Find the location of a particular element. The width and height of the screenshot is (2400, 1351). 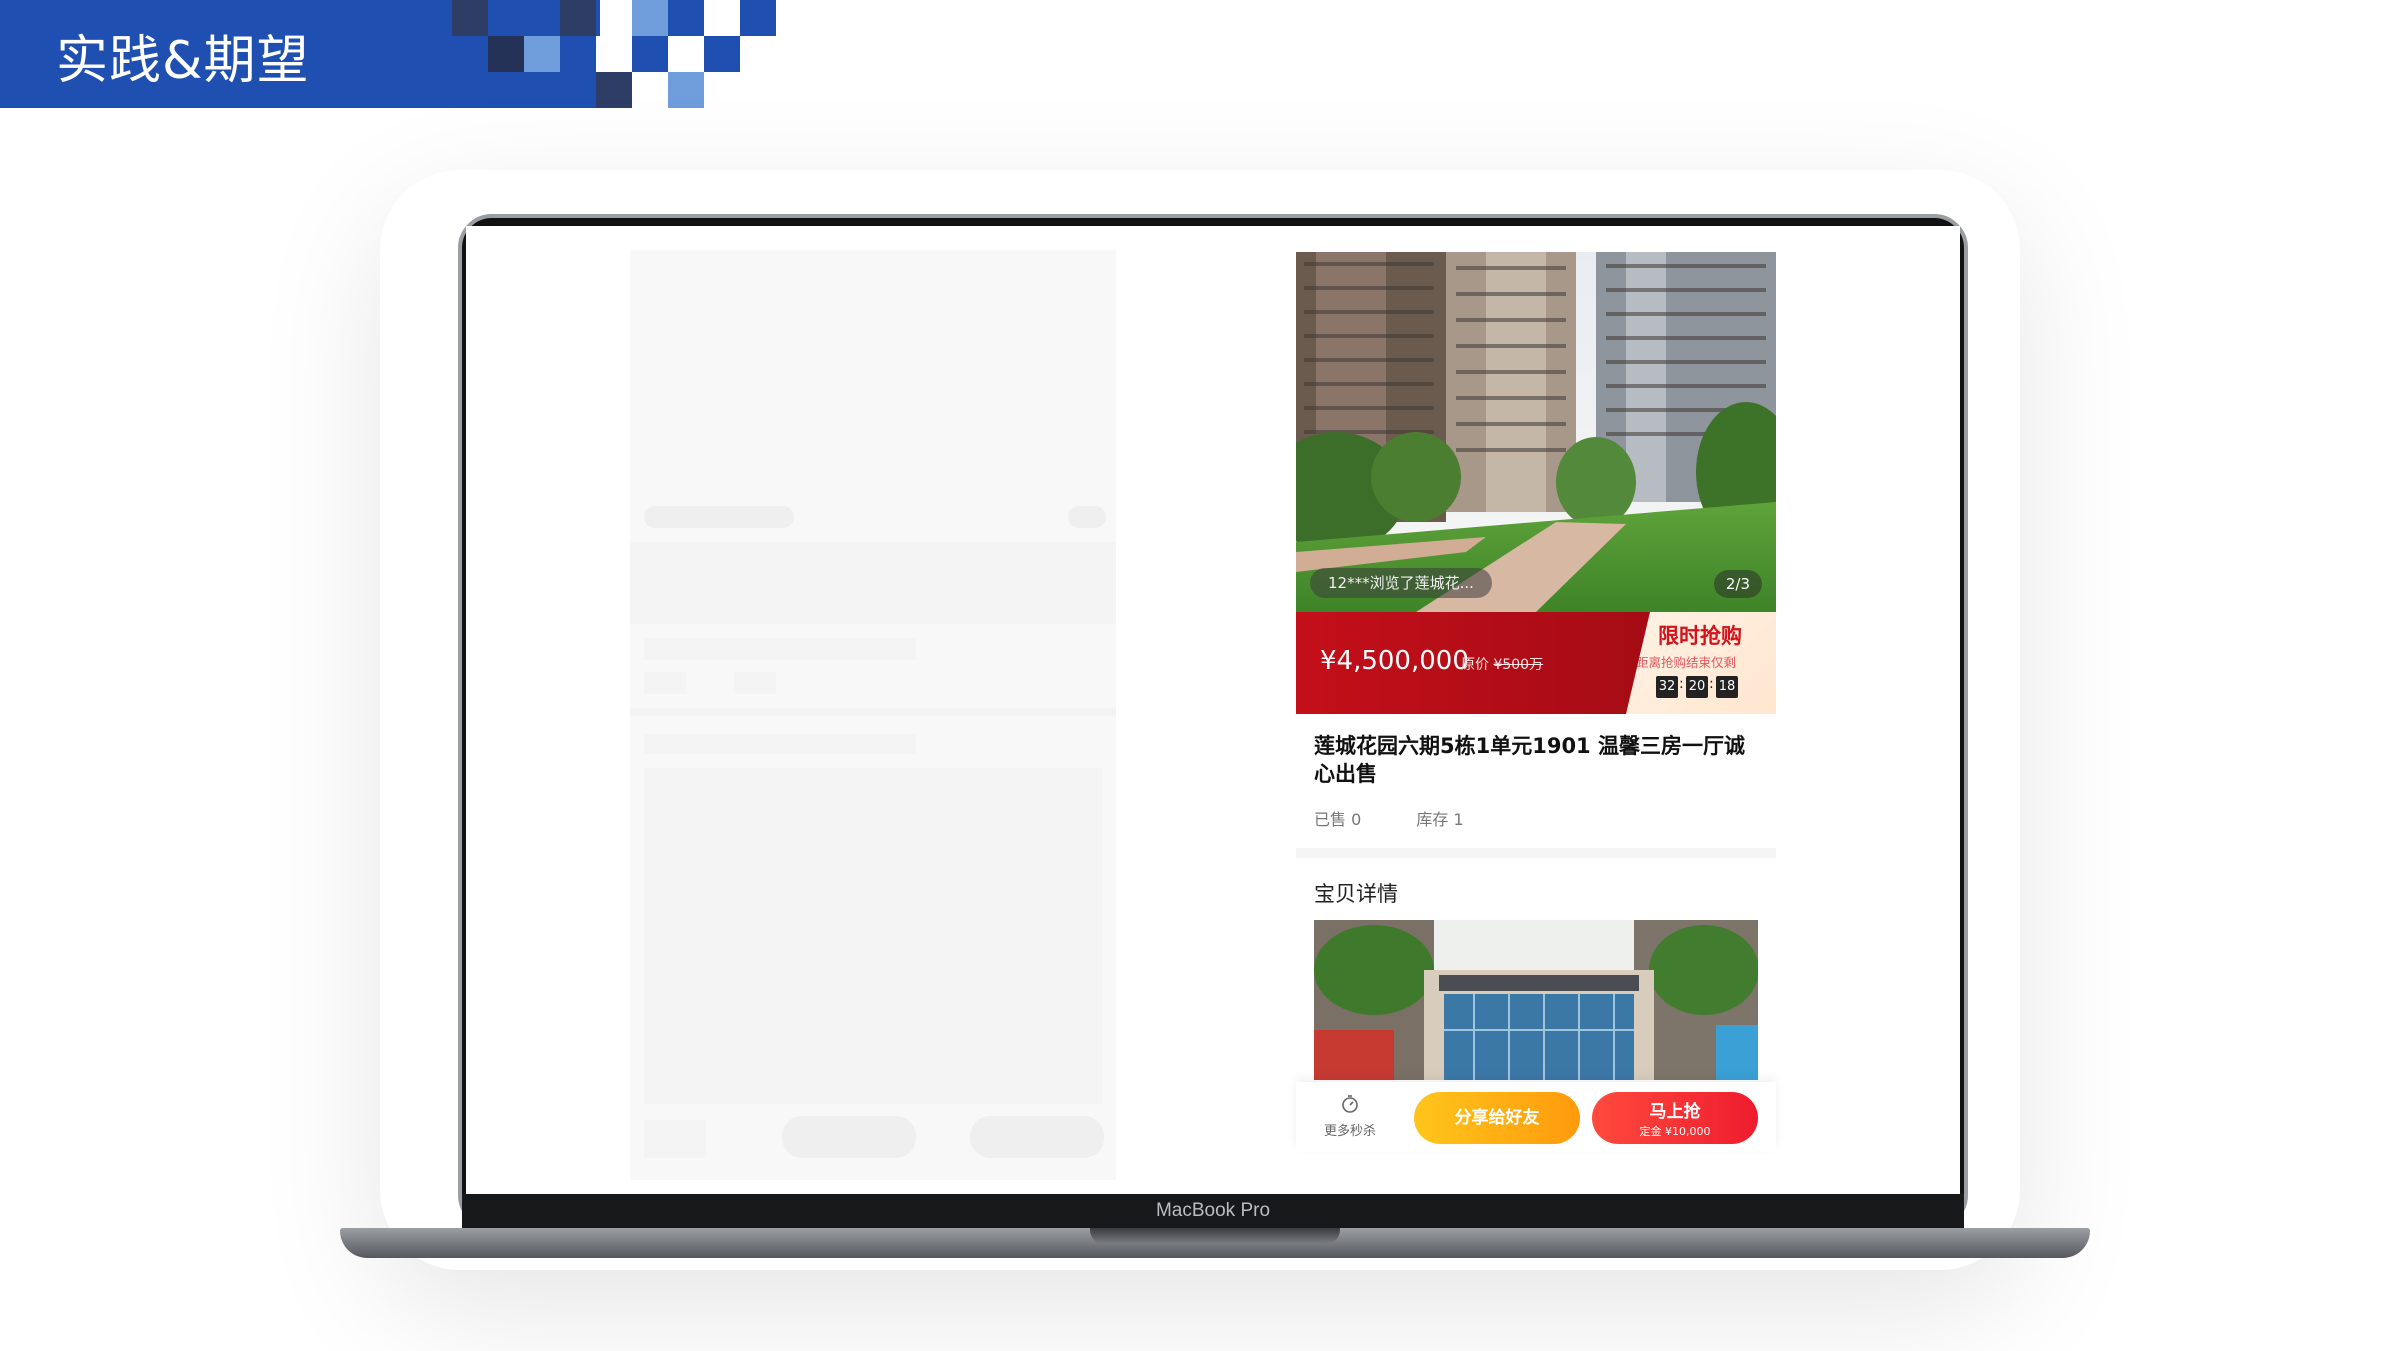

building-photo is located at coordinates (1536, 432).